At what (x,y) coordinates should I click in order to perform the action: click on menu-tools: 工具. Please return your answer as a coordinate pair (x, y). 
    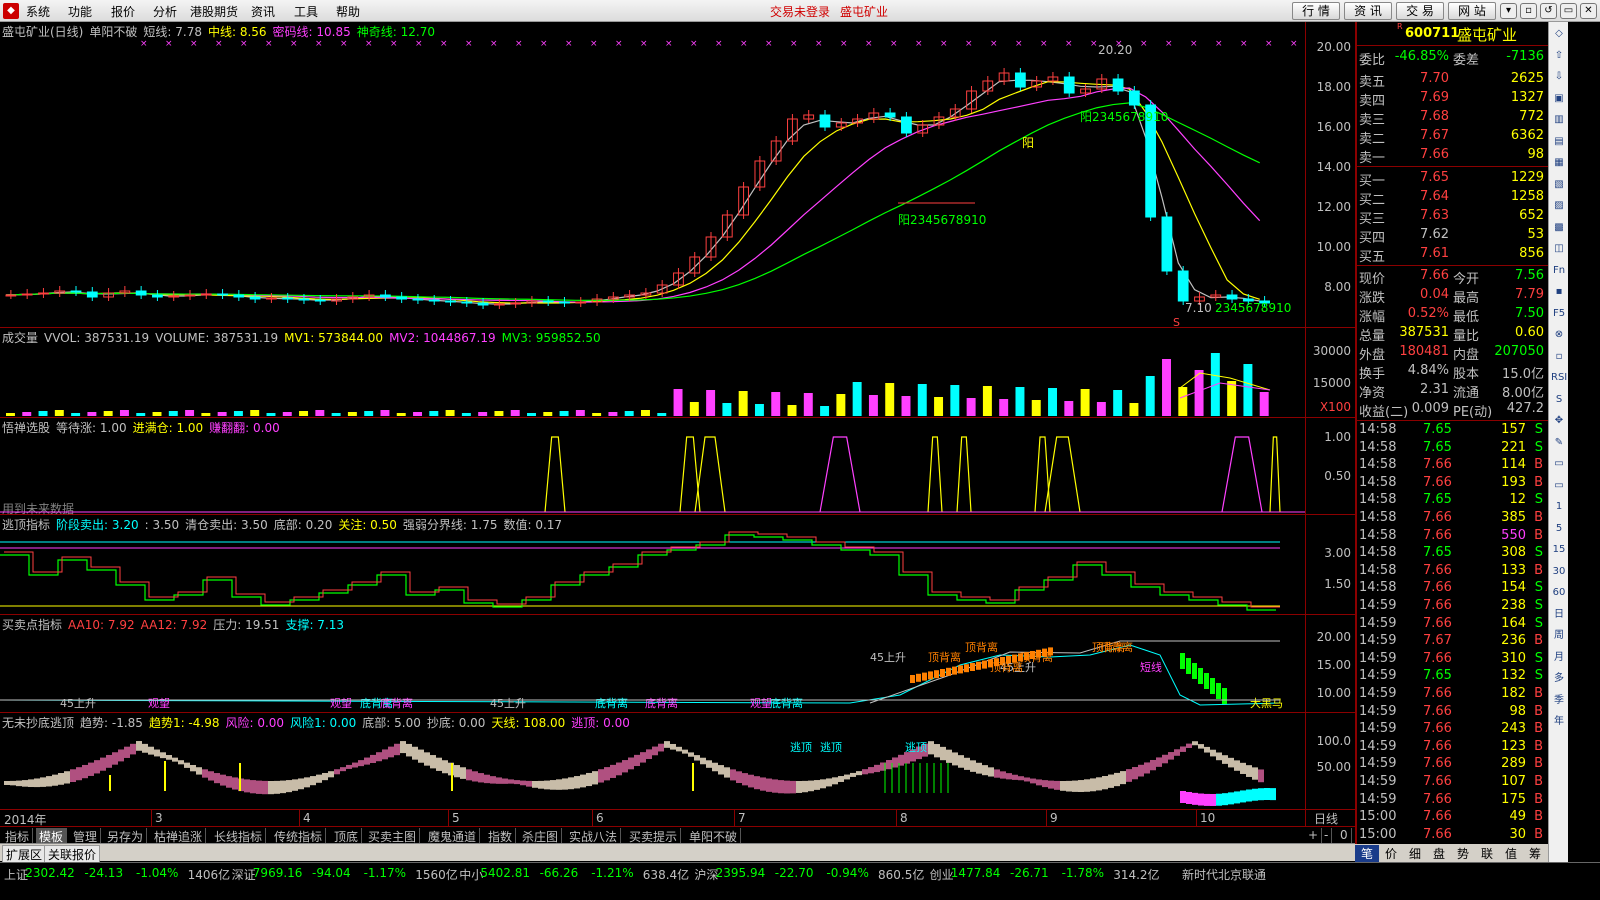
    Looking at the image, I should click on (306, 11).